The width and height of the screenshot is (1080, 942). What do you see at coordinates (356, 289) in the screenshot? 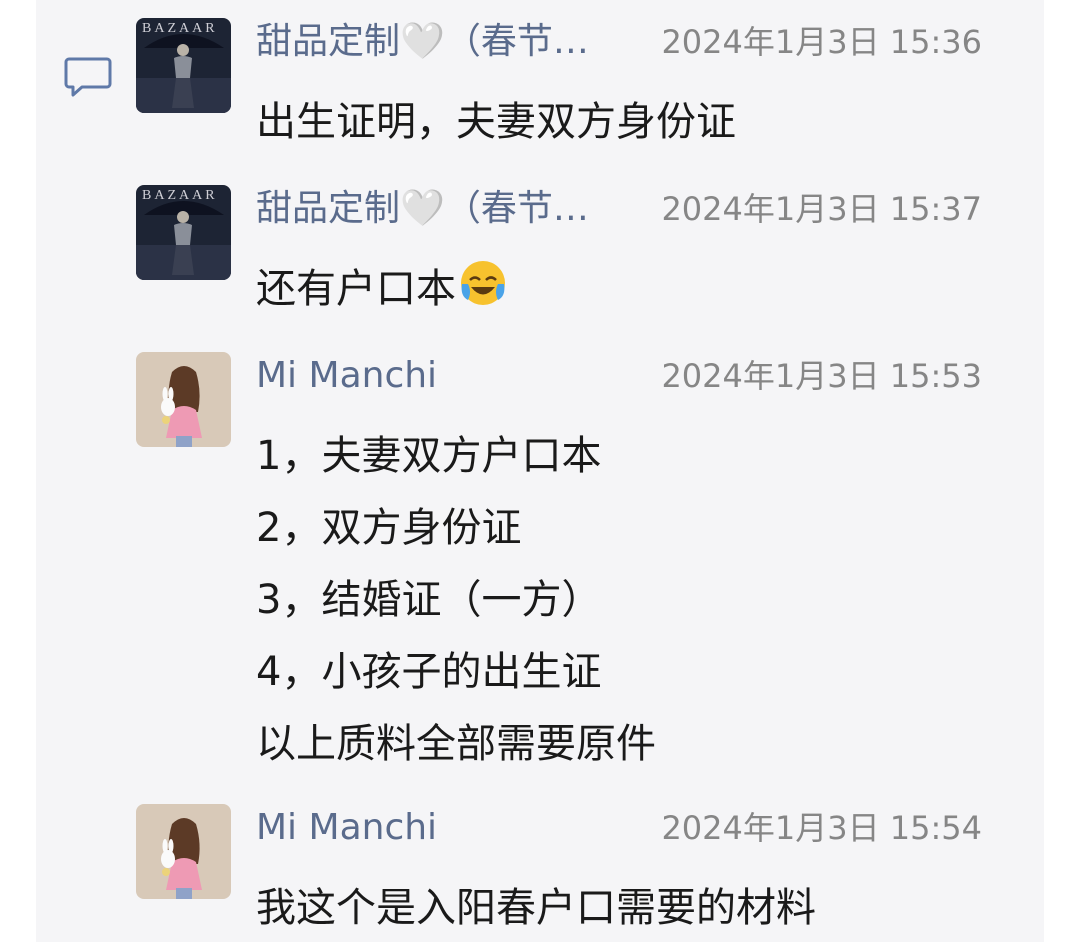
I see `message-line-text: 还有户口本` at bounding box center [356, 289].